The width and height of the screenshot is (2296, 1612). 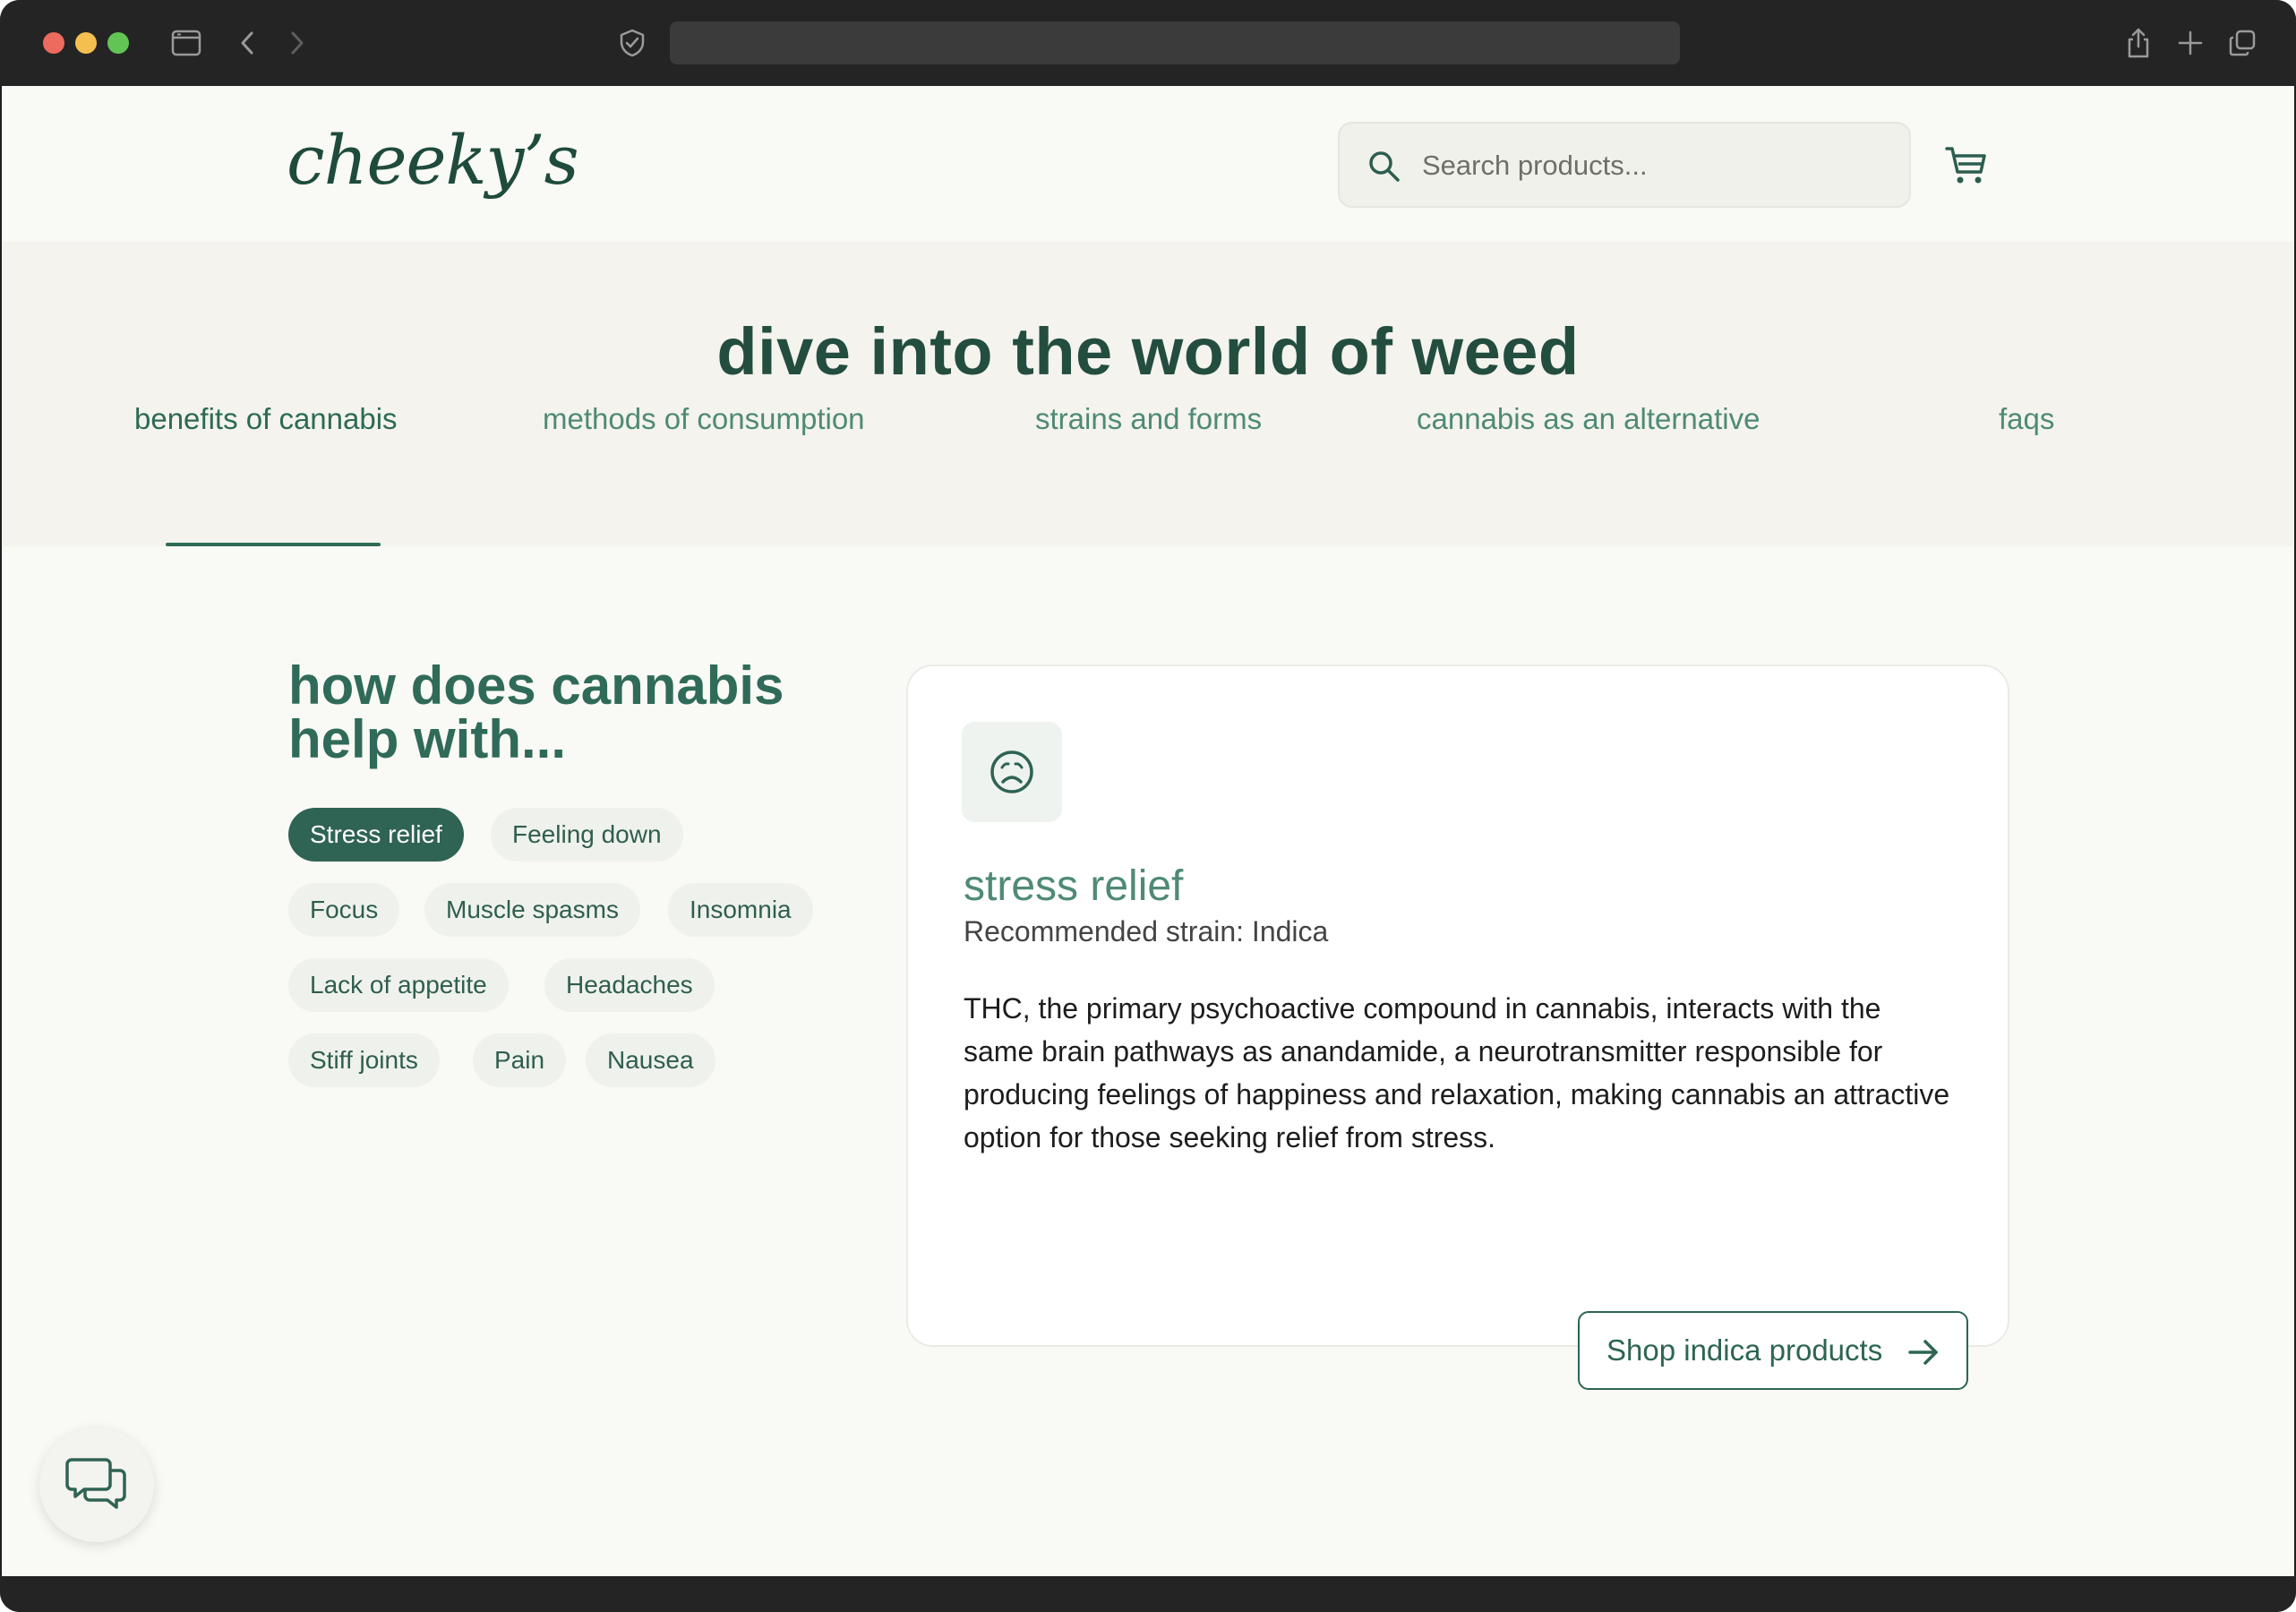 What do you see at coordinates (1744, 1350) in the screenshot?
I see `shop-button-label: Shop indica products` at bounding box center [1744, 1350].